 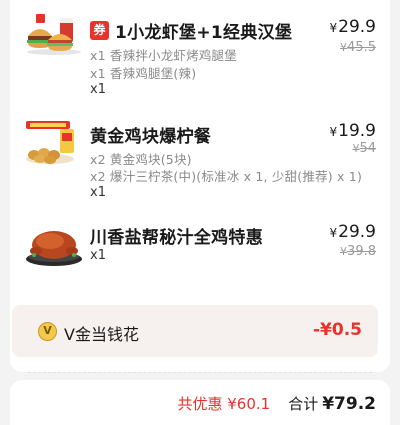 I want to click on item-name: 川香盐帮秘汁全鸡特惠, so click(x=176, y=238).